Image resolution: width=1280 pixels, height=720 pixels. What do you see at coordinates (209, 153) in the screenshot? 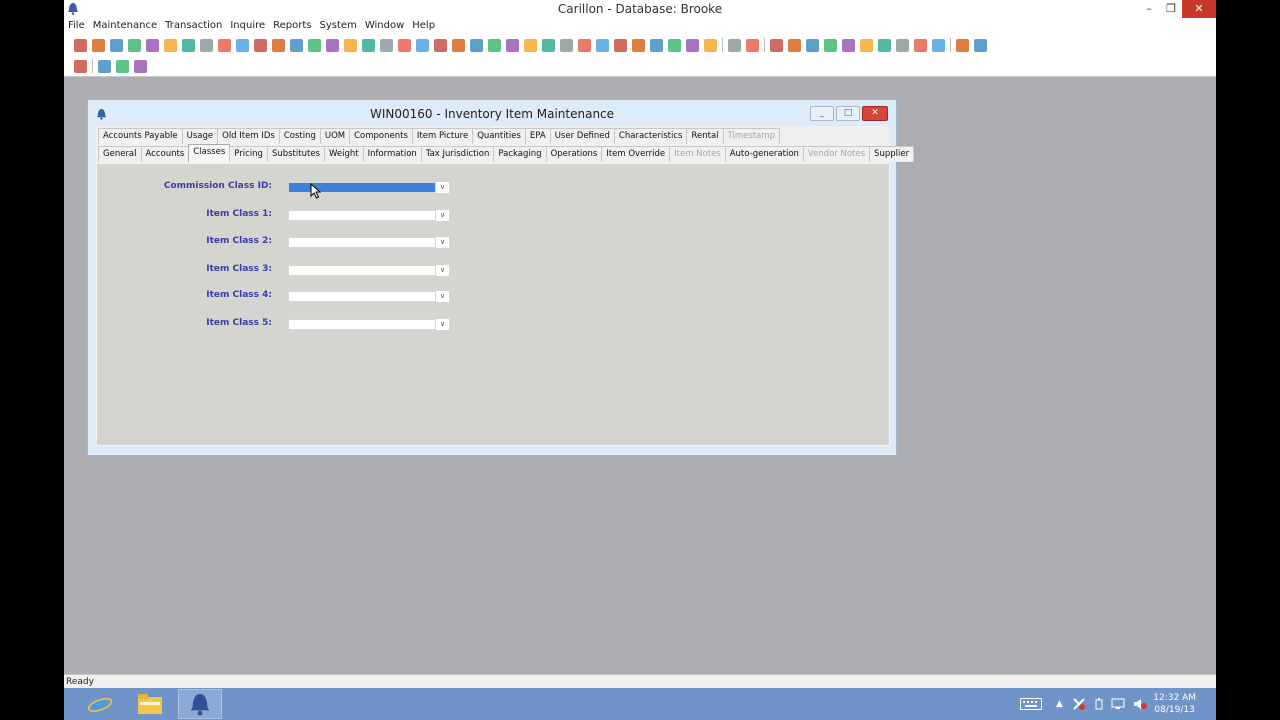
I see `tab-classes: Classes` at bounding box center [209, 153].